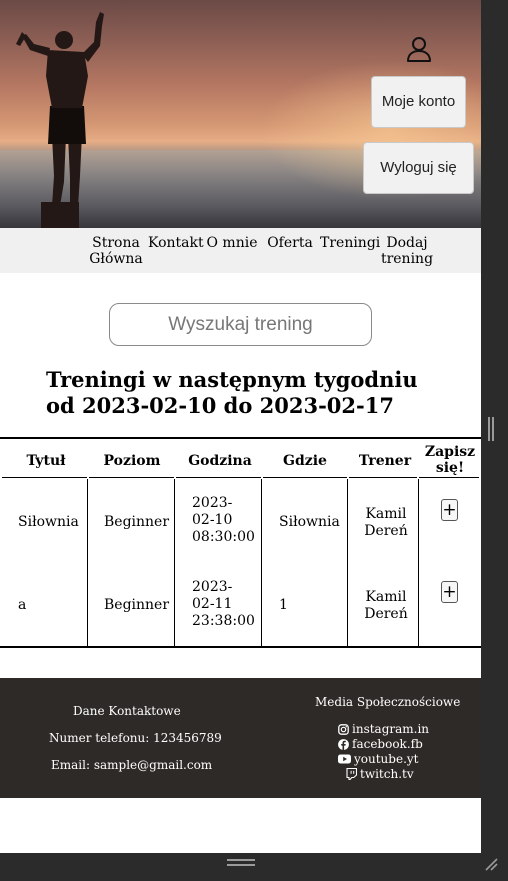 This screenshot has width=508, height=881. I want to click on header-trainer: Trener, so click(385, 461).